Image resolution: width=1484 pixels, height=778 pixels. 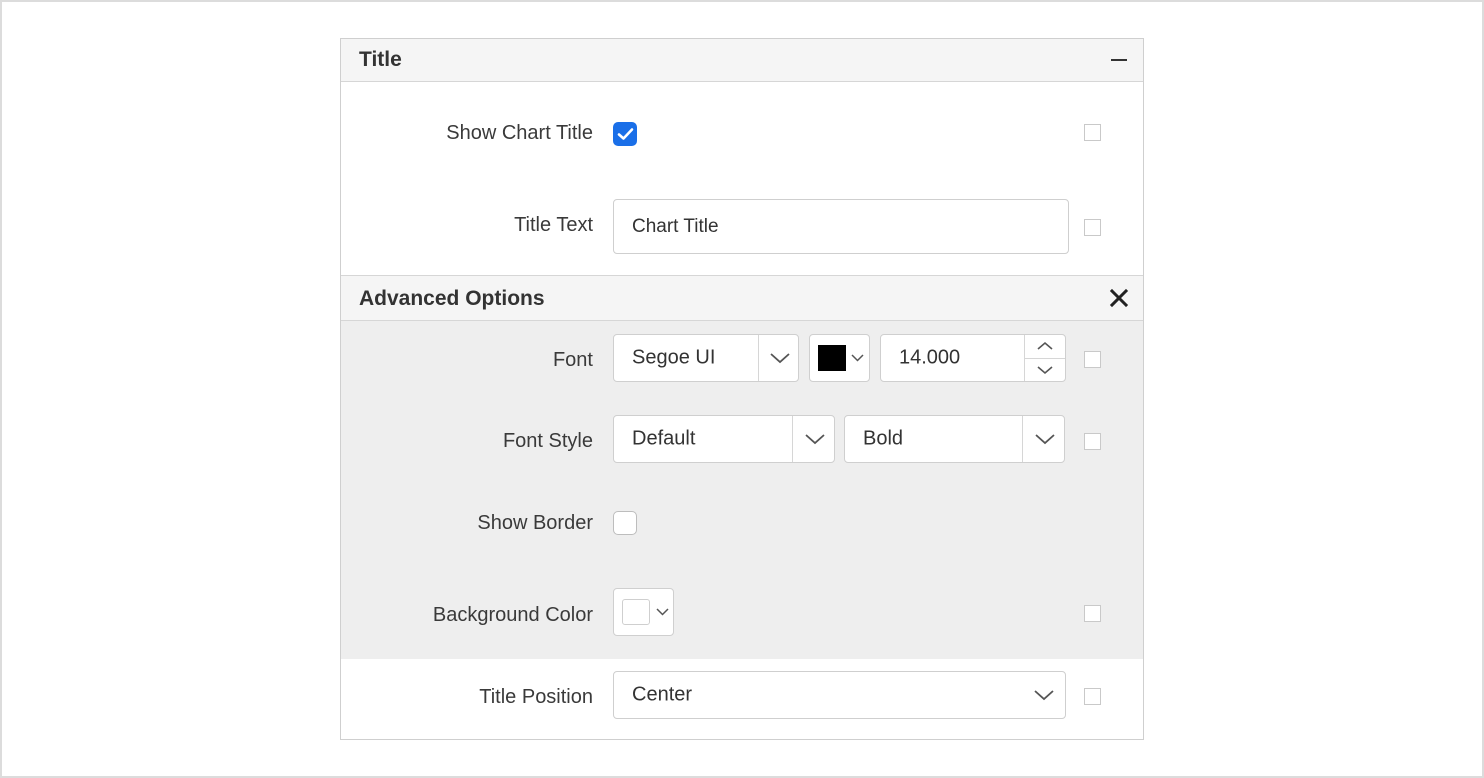 What do you see at coordinates (535, 523) in the screenshot?
I see `show-border-label: Show Border` at bounding box center [535, 523].